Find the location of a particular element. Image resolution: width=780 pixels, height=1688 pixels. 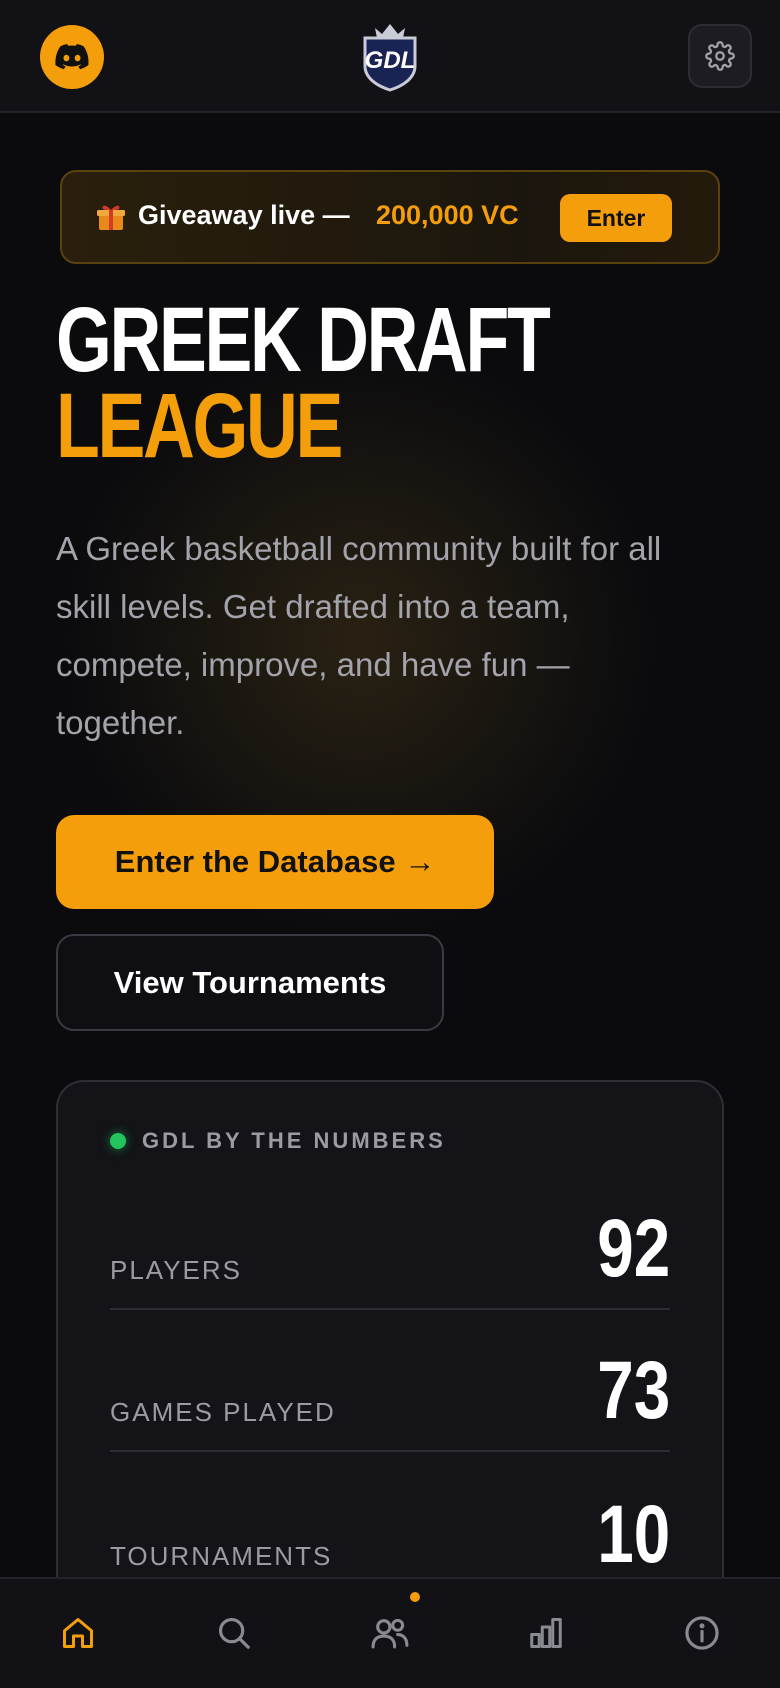

enter-database-button: Enter the Database → is located at coordinates (275, 862).